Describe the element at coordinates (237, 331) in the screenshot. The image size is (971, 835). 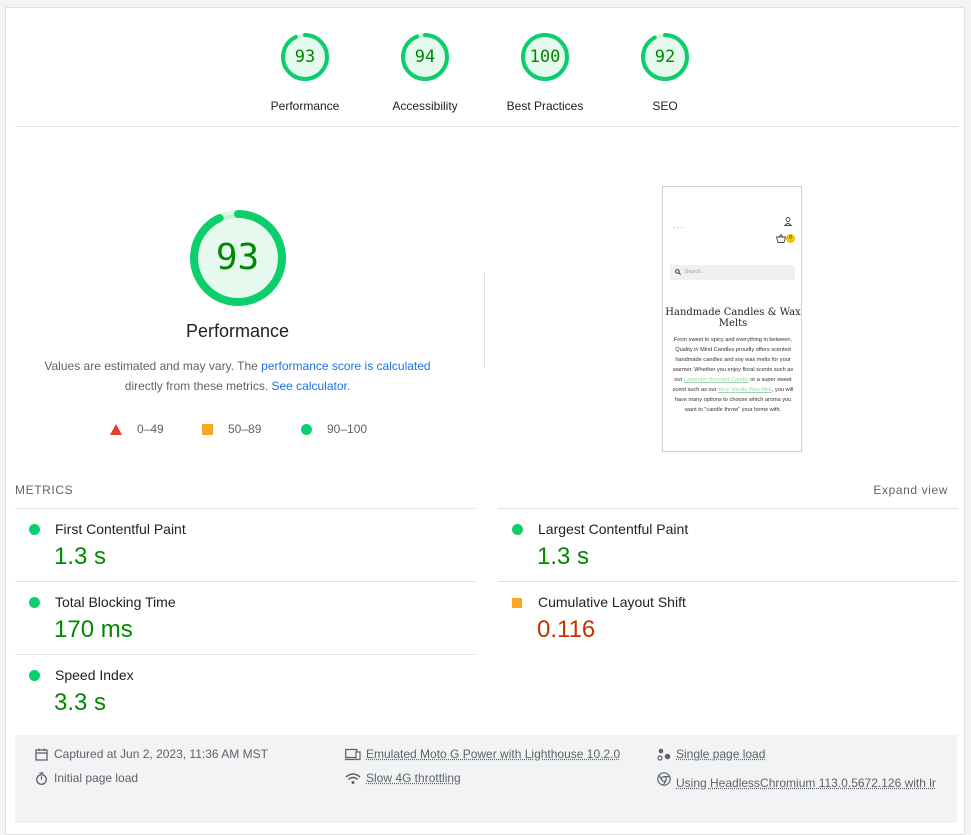
I see `performance-title: Performance` at that location.